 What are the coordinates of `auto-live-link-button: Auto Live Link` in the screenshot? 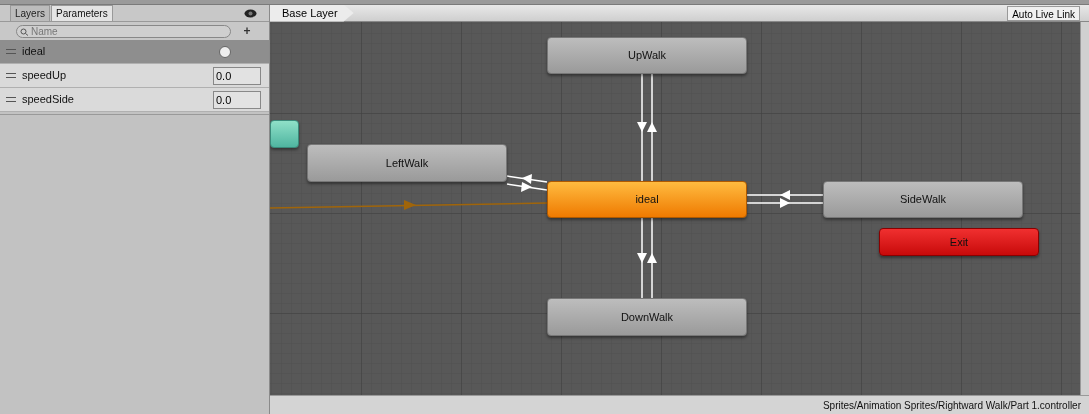 It's located at (1043, 13).